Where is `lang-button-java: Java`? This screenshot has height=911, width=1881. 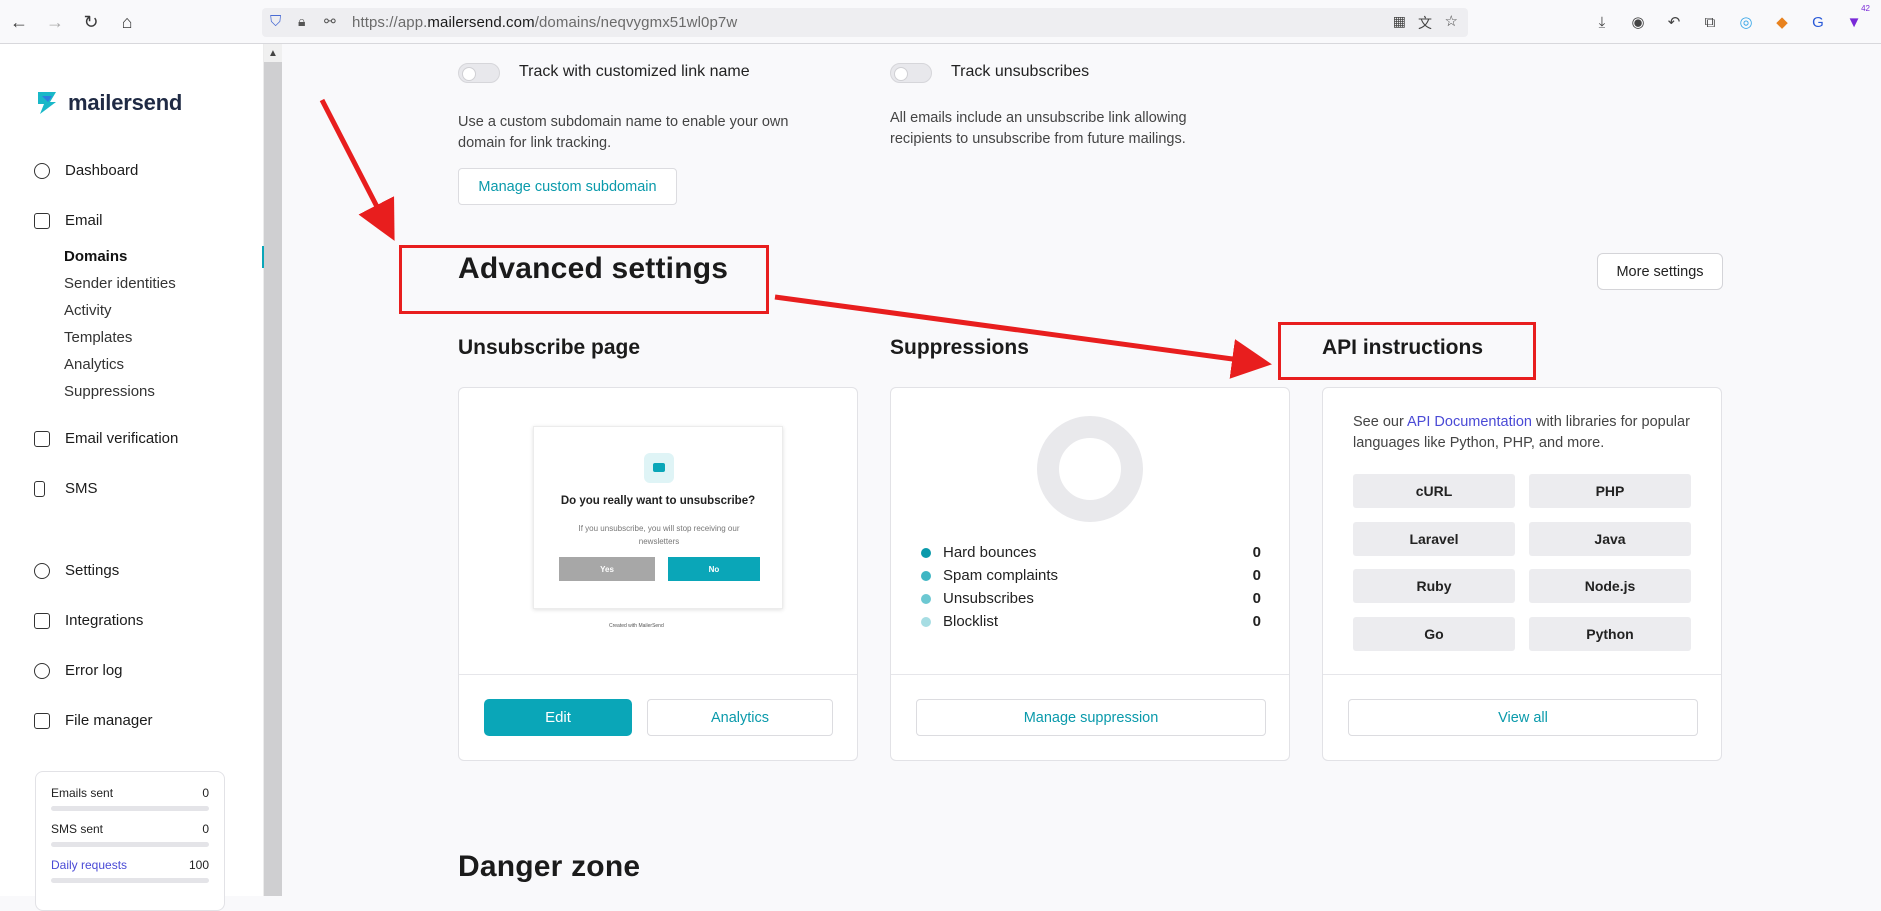
lang-button-java: Java is located at coordinates (1610, 539).